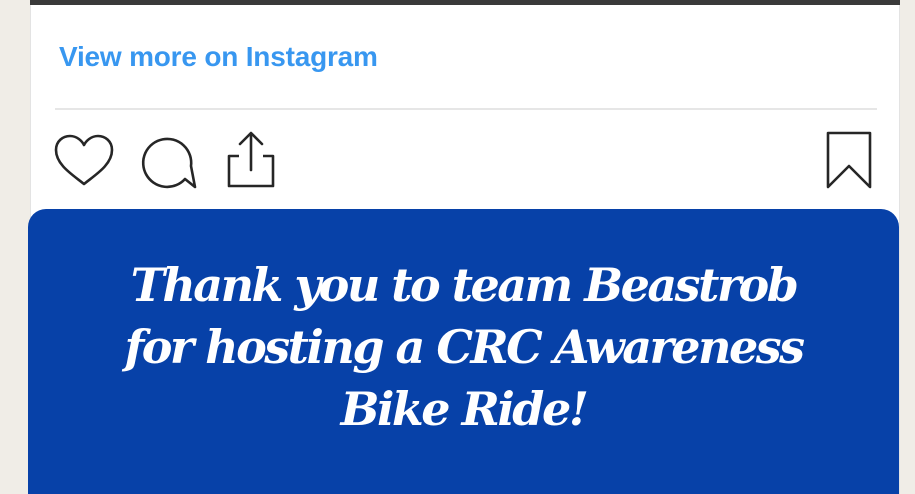 The width and height of the screenshot is (915, 494). I want to click on divider, so click(466, 109).